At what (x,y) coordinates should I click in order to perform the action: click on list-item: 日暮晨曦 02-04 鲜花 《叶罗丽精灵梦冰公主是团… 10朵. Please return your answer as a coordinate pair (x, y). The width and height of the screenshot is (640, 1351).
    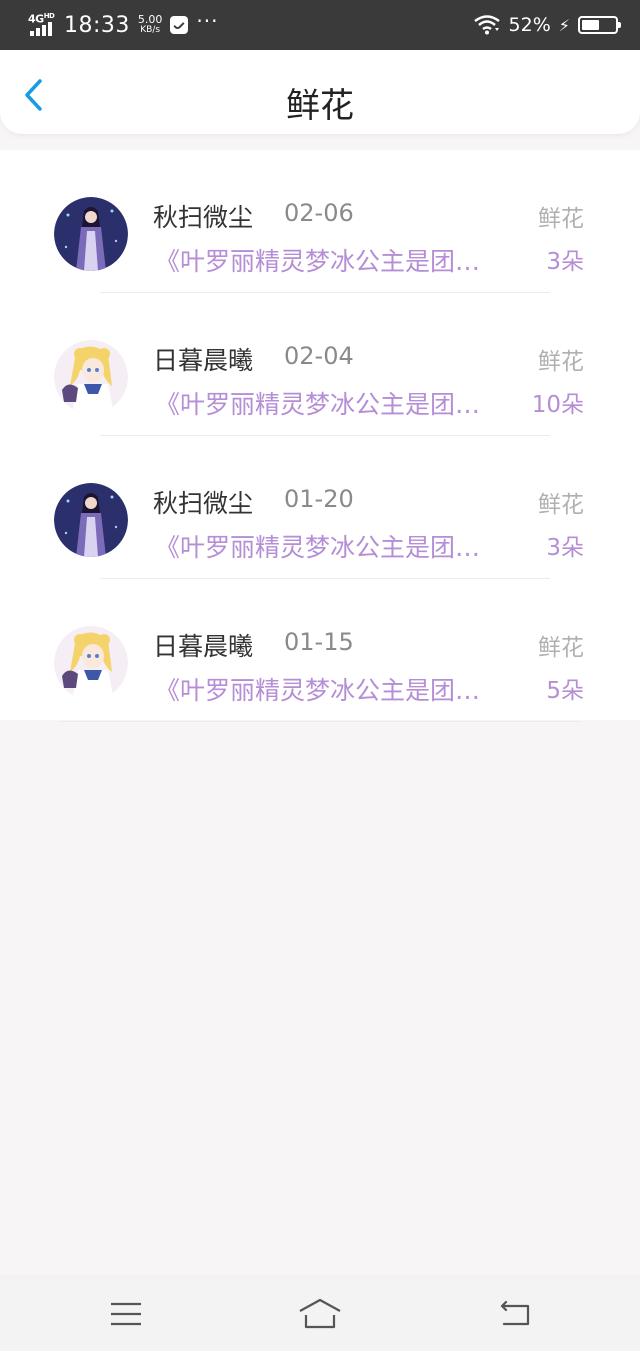
    Looking at the image, I should click on (320, 364).